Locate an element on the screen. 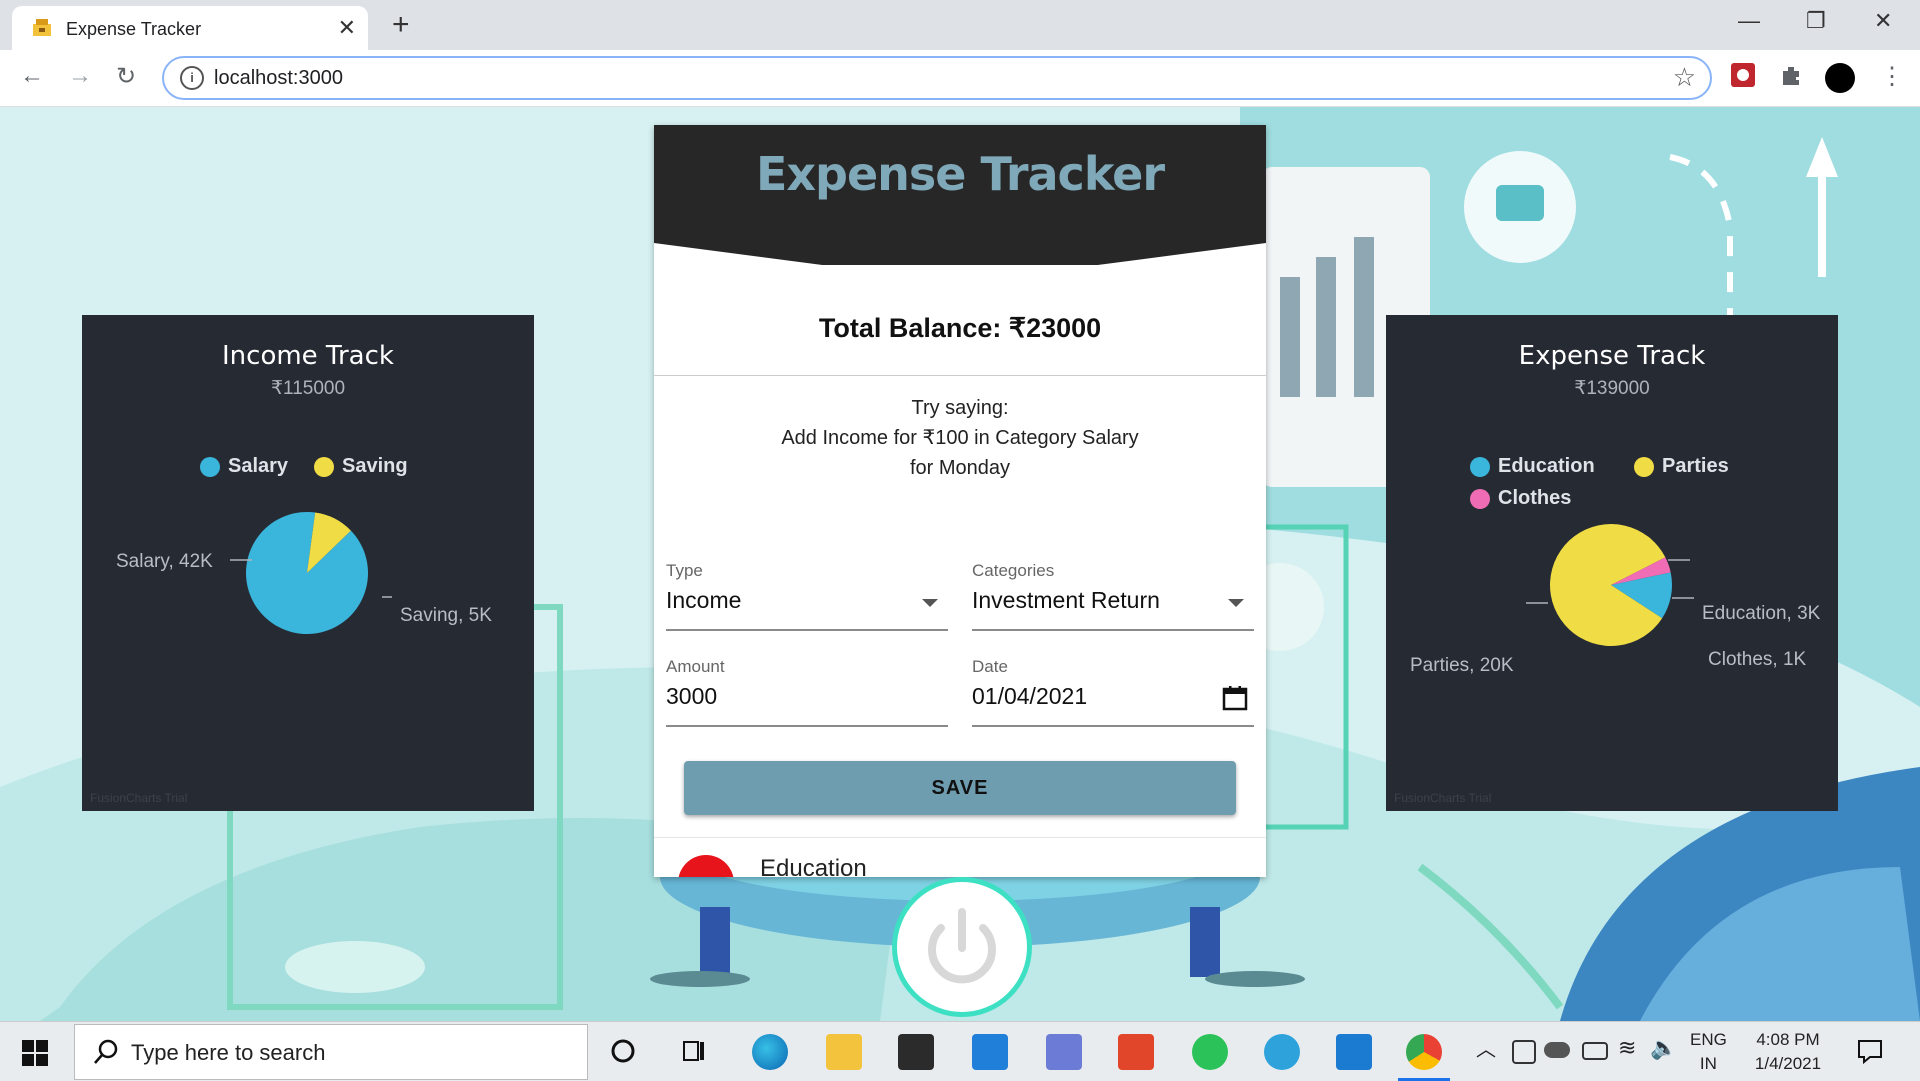 The width and height of the screenshot is (1920, 1081). clock: 4:08 PM 1/4/2021 is located at coordinates (1788, 1052).